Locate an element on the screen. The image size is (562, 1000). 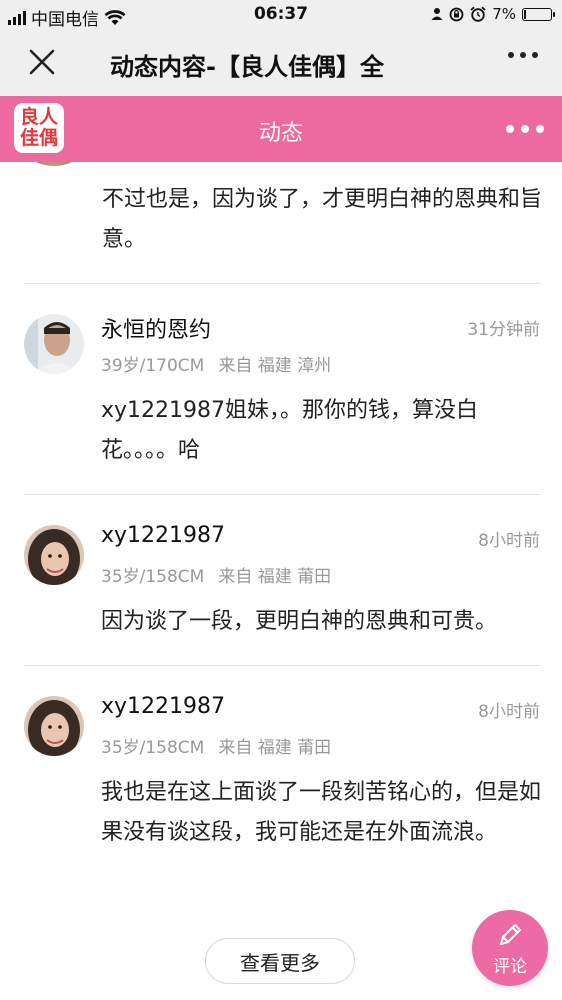
app-header: 良人 佳偶 动态 is located at coordinates (281, 129).